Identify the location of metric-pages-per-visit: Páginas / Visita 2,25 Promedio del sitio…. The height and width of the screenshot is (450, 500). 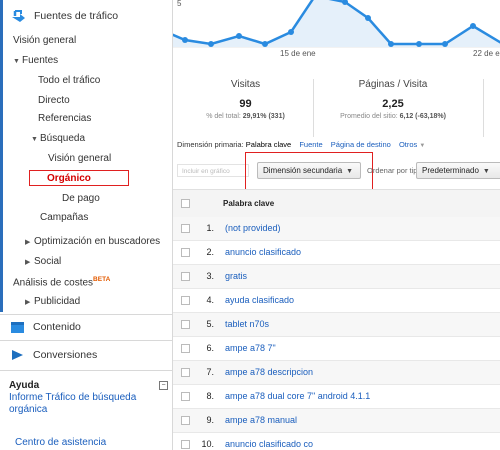
(393, 99).